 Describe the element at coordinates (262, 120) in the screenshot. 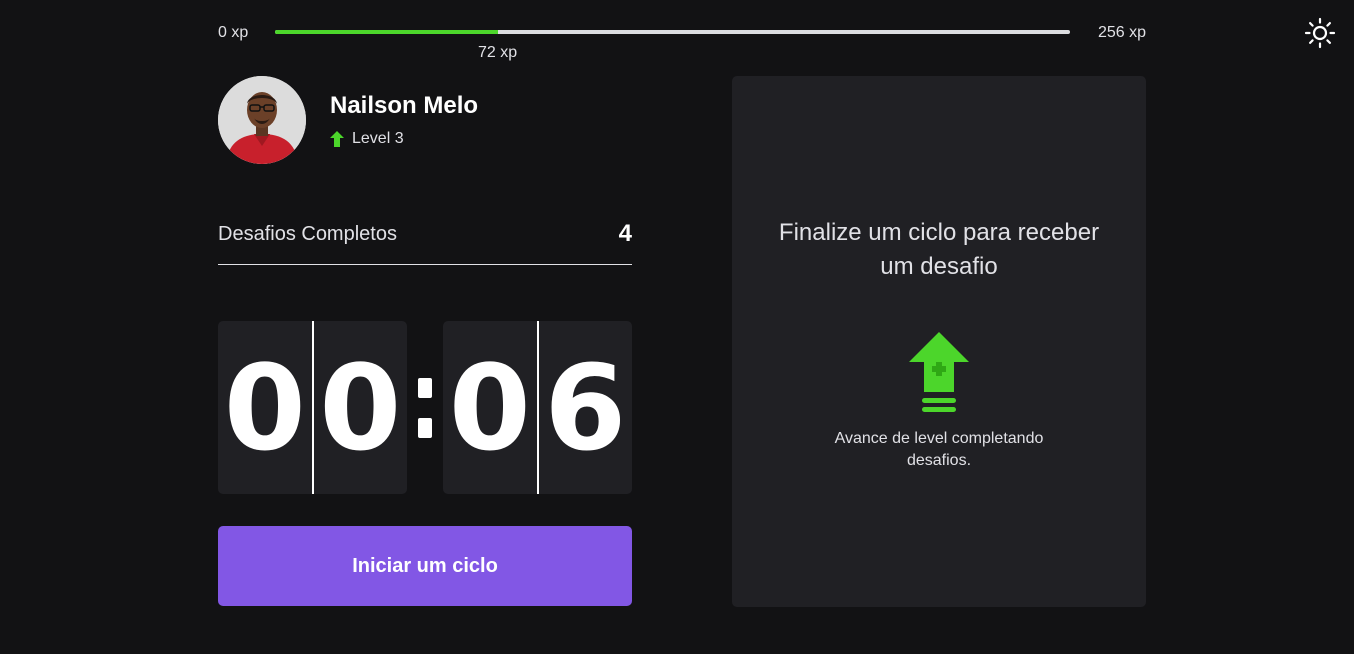

I see `avatar` at that location.